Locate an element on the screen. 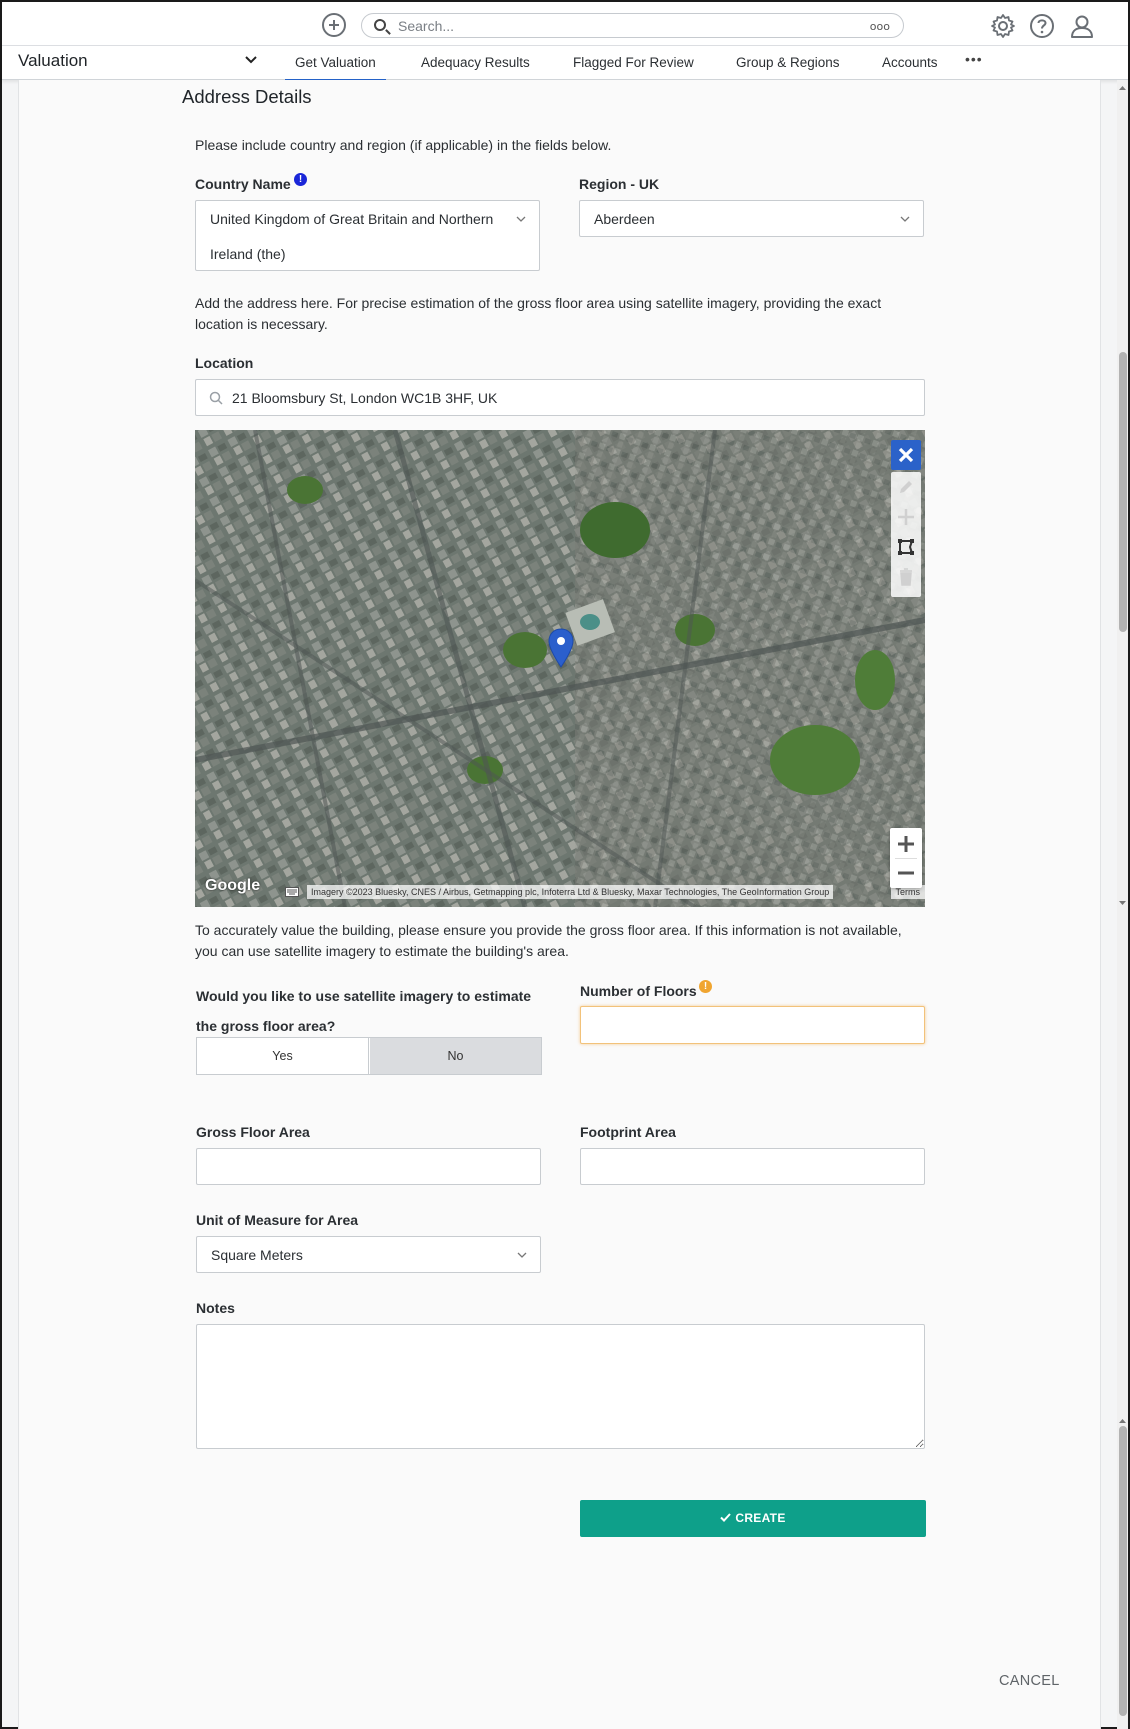  scrollbar-thumb-lower is located at coordinates (1123, 1571).